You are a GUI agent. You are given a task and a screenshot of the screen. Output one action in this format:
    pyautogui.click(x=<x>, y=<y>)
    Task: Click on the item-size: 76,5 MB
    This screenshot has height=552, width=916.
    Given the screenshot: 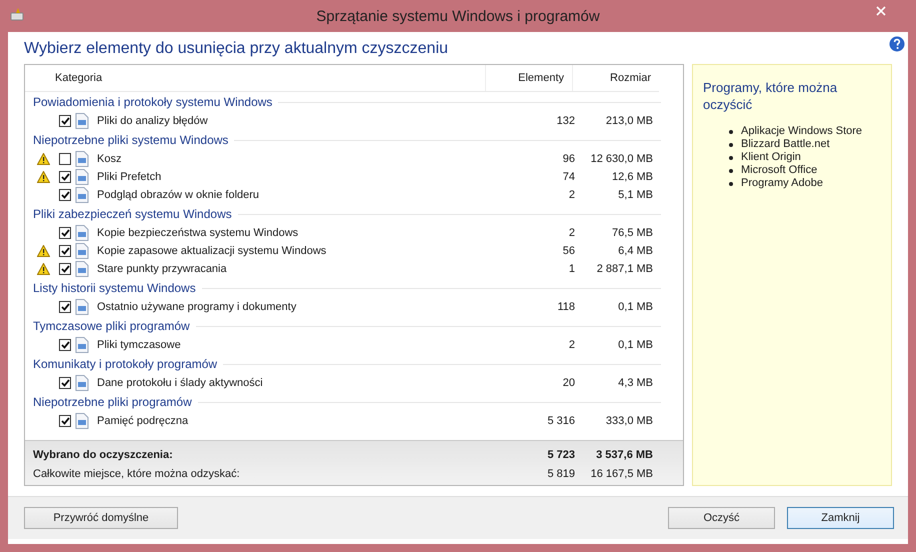 What is the action you would take?
    pyautogui.click(x=632, y=233)
    